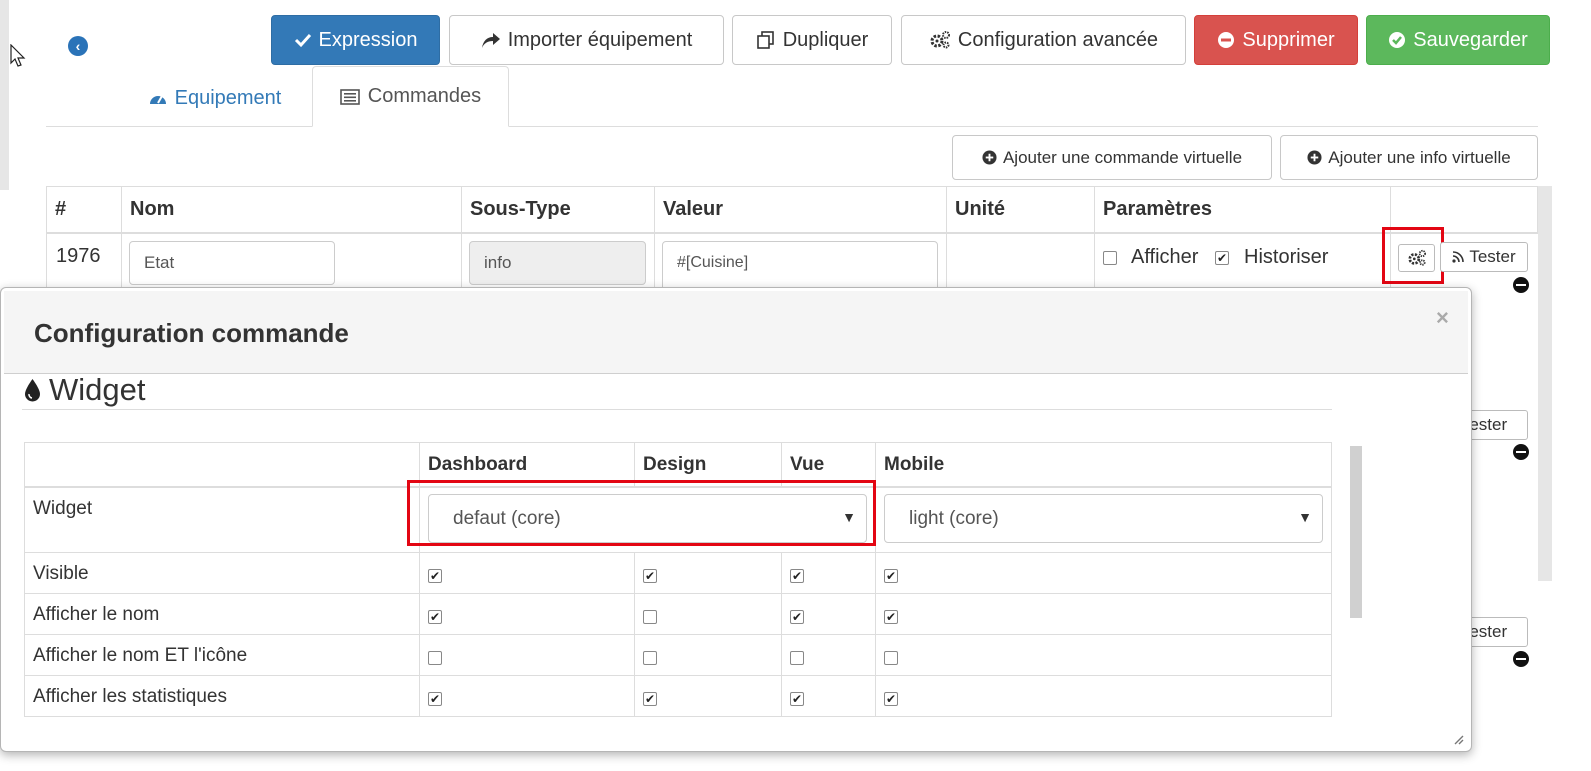 This screenshot has width=1591, height=771. What do you see at coordinates (1242, 209) in the screenshot?
I see `column-header-parameters: Paramètres` at bounding box center [1242, 209].